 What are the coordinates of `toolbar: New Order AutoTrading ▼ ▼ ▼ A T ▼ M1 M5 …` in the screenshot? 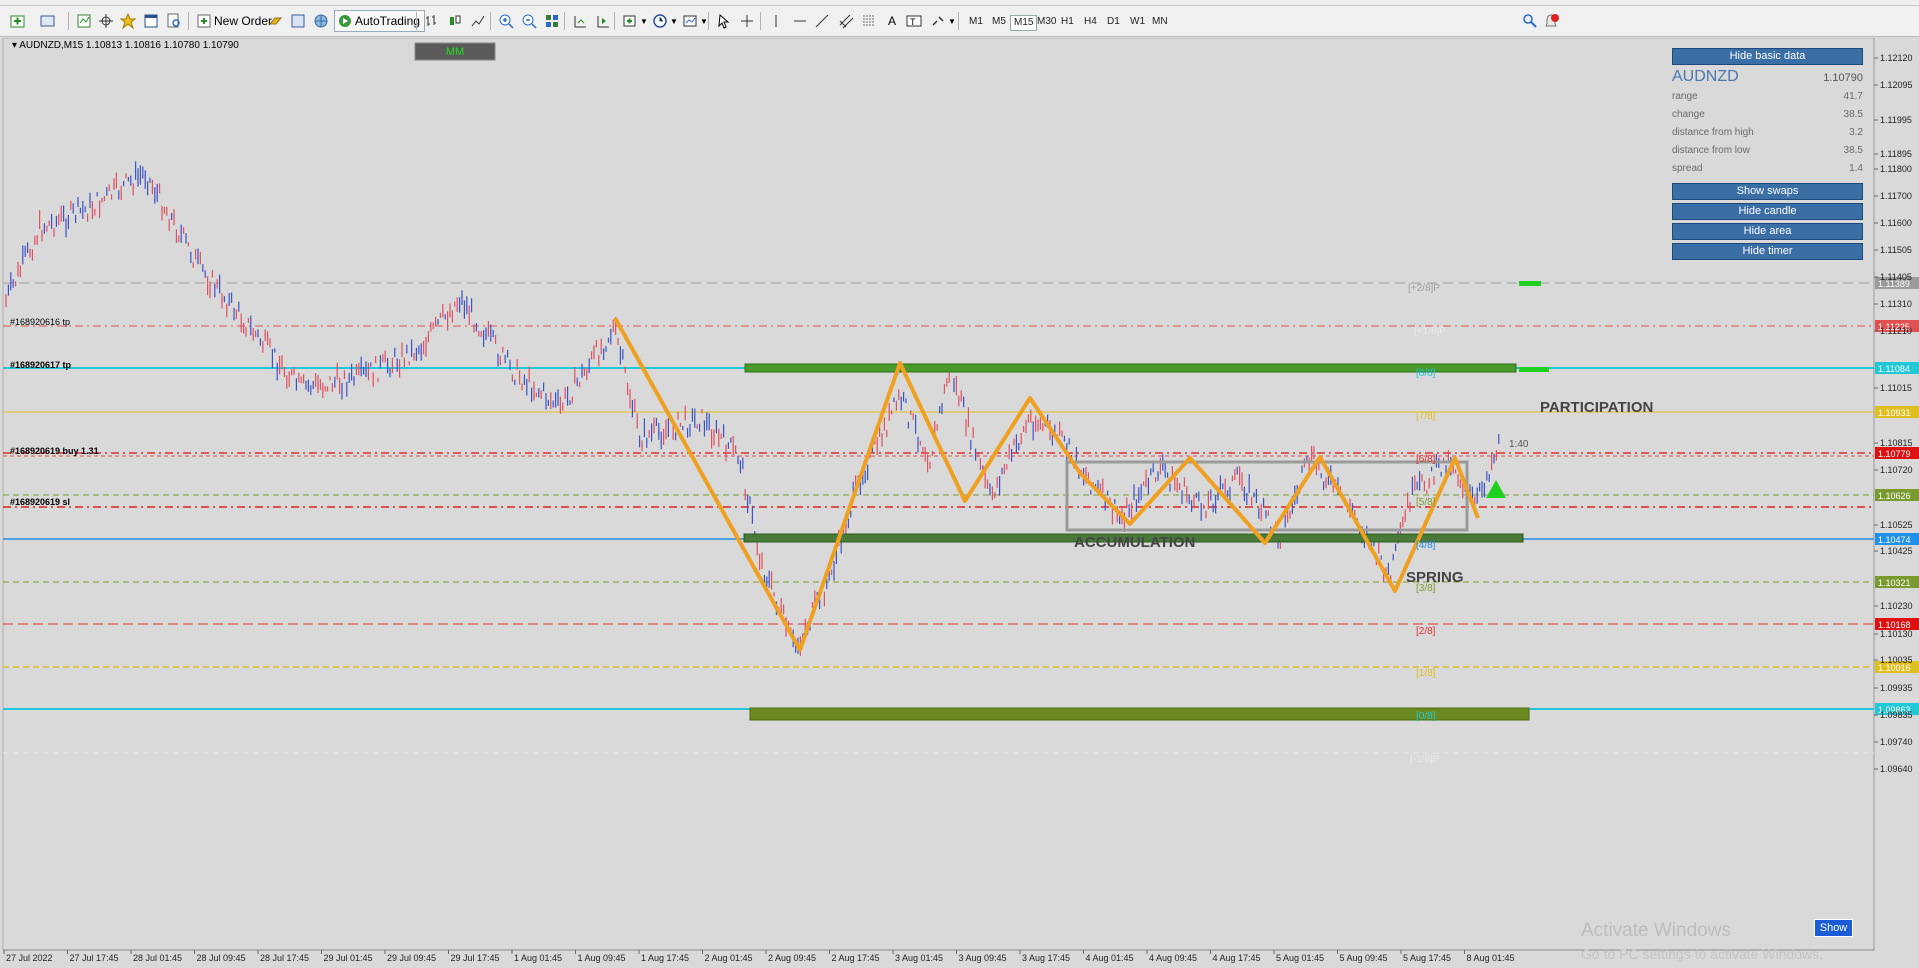 It's located at (959, 21).